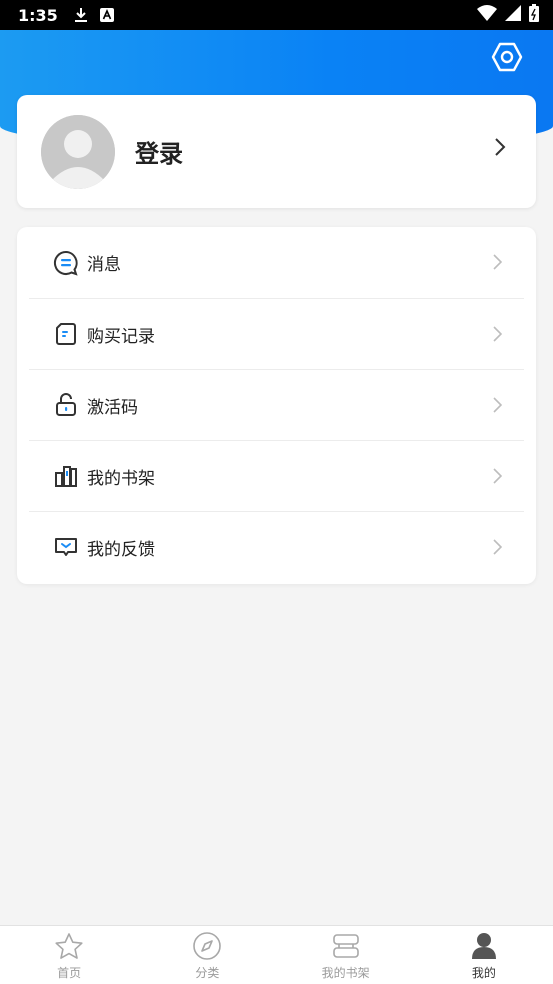 The height and width of the screenshot is (984, 553). I want to click on menu-item-label: 购买记录, so click(121, 336).